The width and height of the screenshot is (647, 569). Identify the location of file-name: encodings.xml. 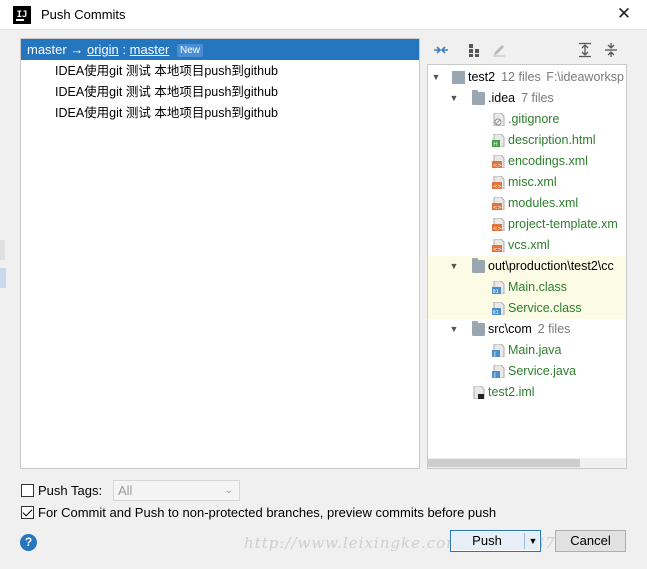
(548, 161).